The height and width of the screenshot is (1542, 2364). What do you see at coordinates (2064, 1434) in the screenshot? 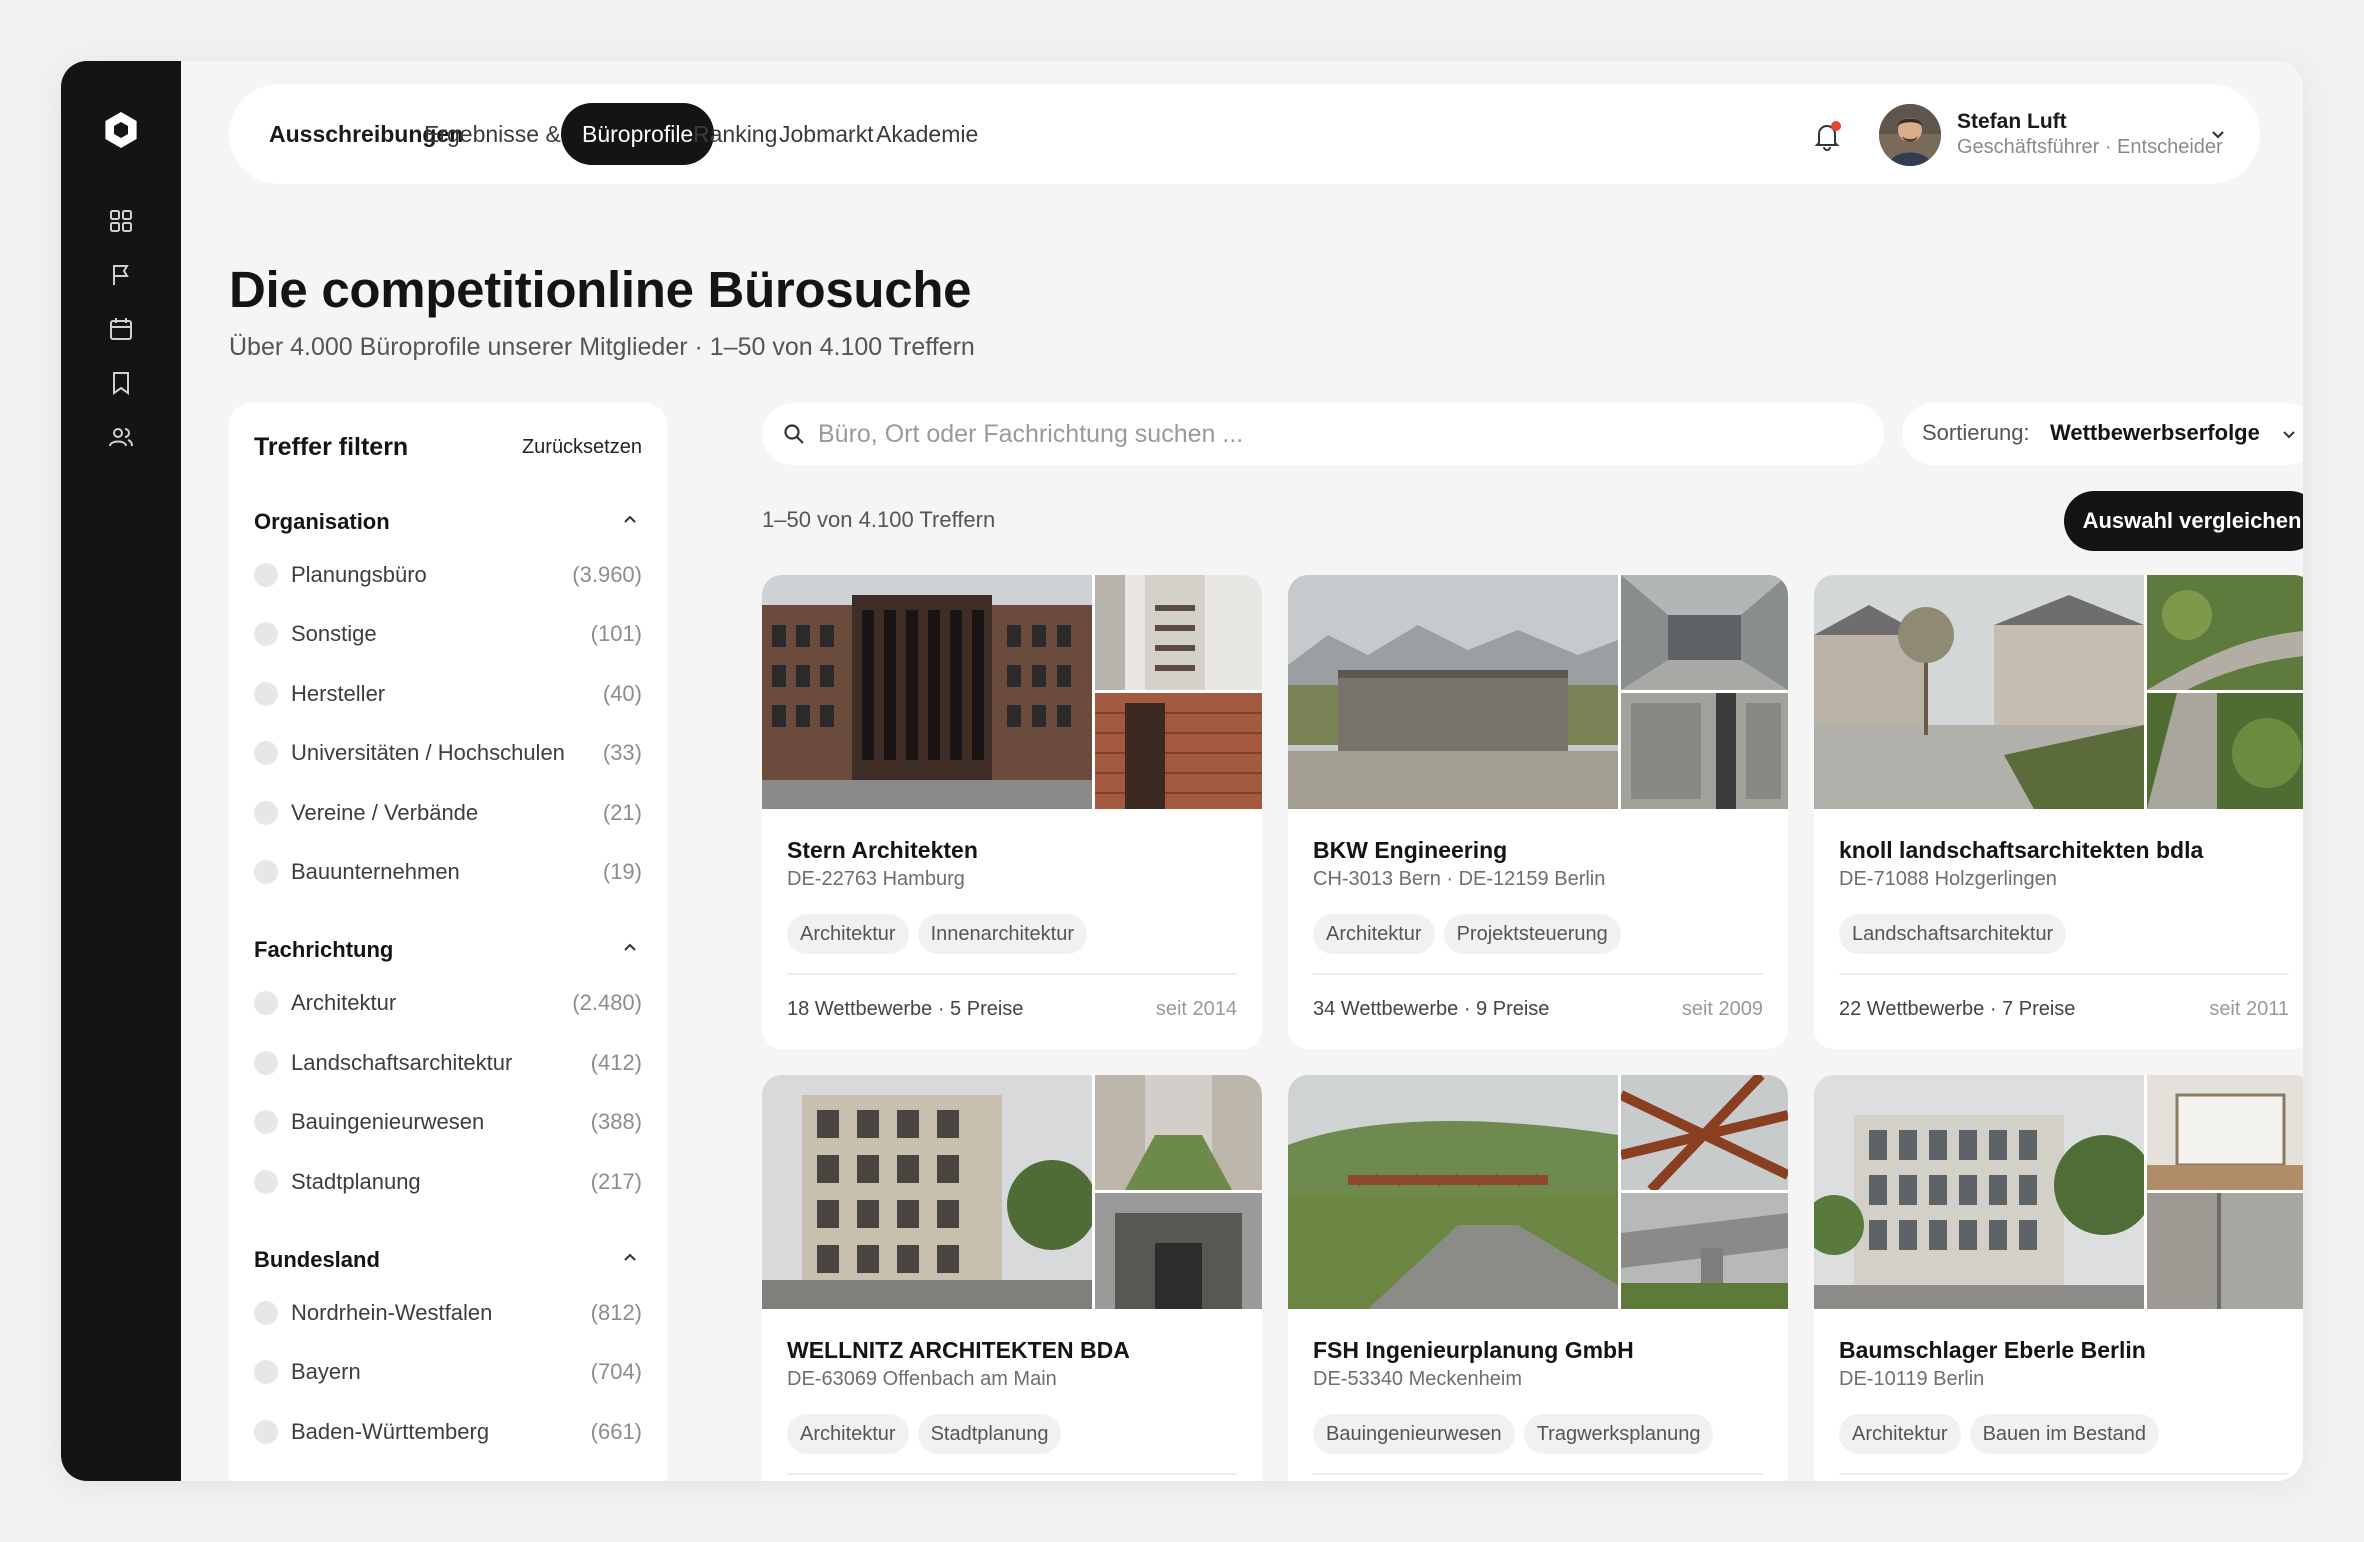
I see `tag: Bauen im Bestand` at bounding box center [2064, 1434].